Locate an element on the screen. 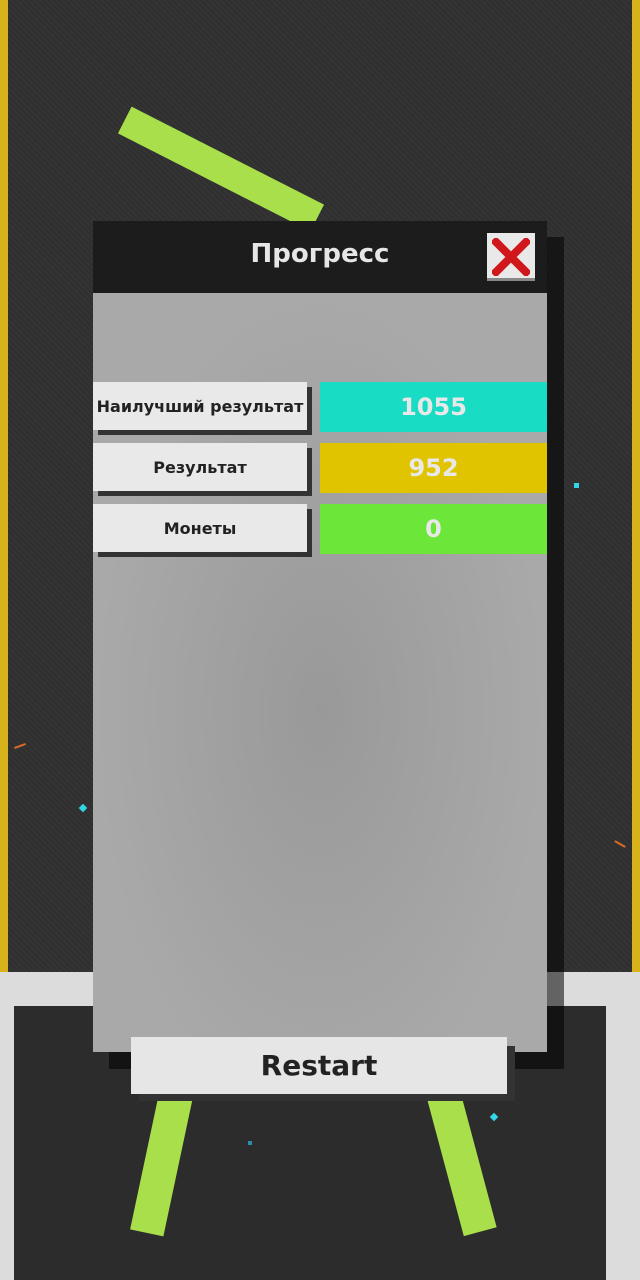 The height and width of the screenshot is (1280, 640). right-rail is located at coordinates (636, 487).